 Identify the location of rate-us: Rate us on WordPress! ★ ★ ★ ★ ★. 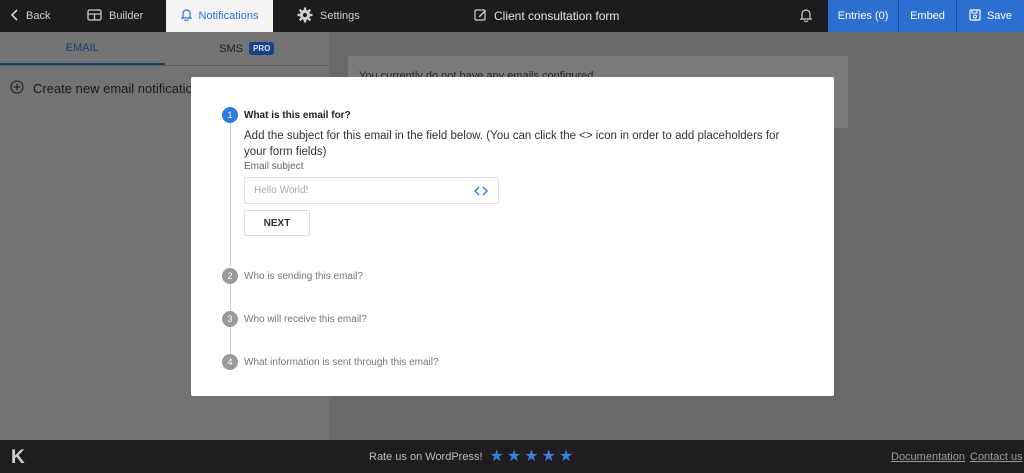
(471, 456).